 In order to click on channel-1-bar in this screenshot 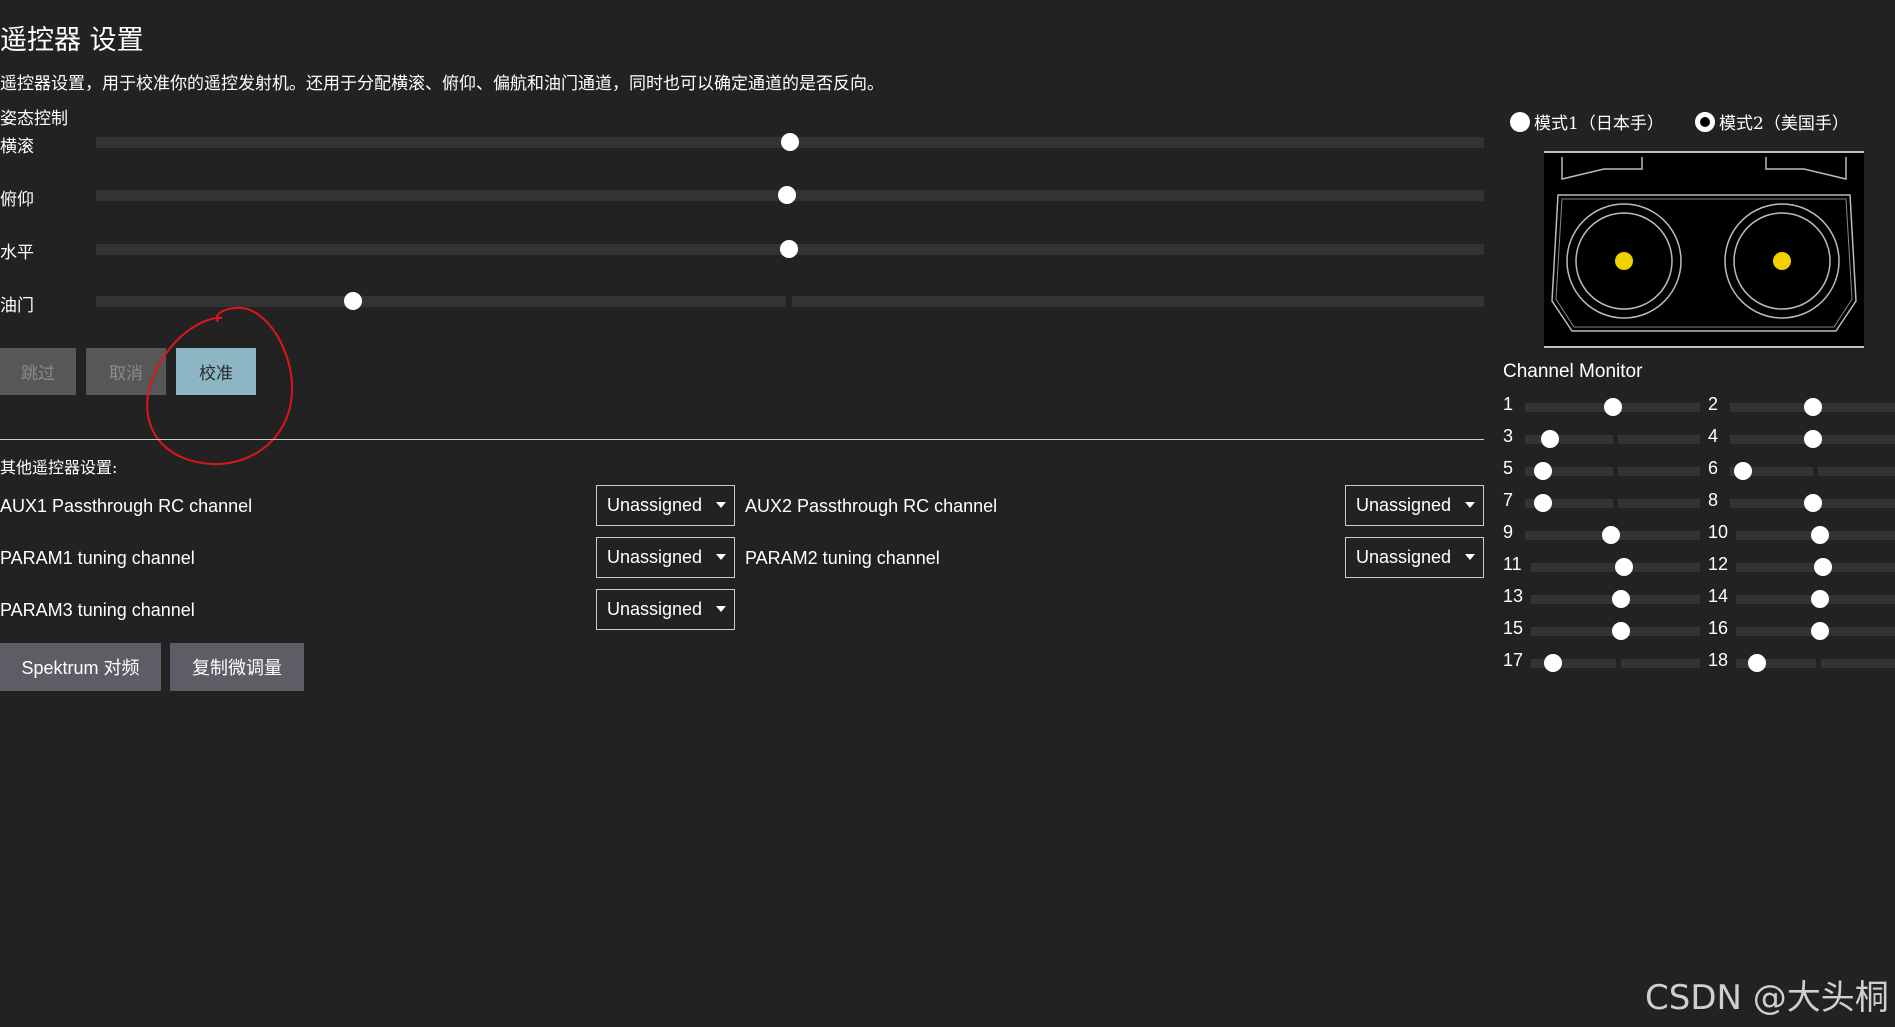, I will do `click(1612, 407)`.